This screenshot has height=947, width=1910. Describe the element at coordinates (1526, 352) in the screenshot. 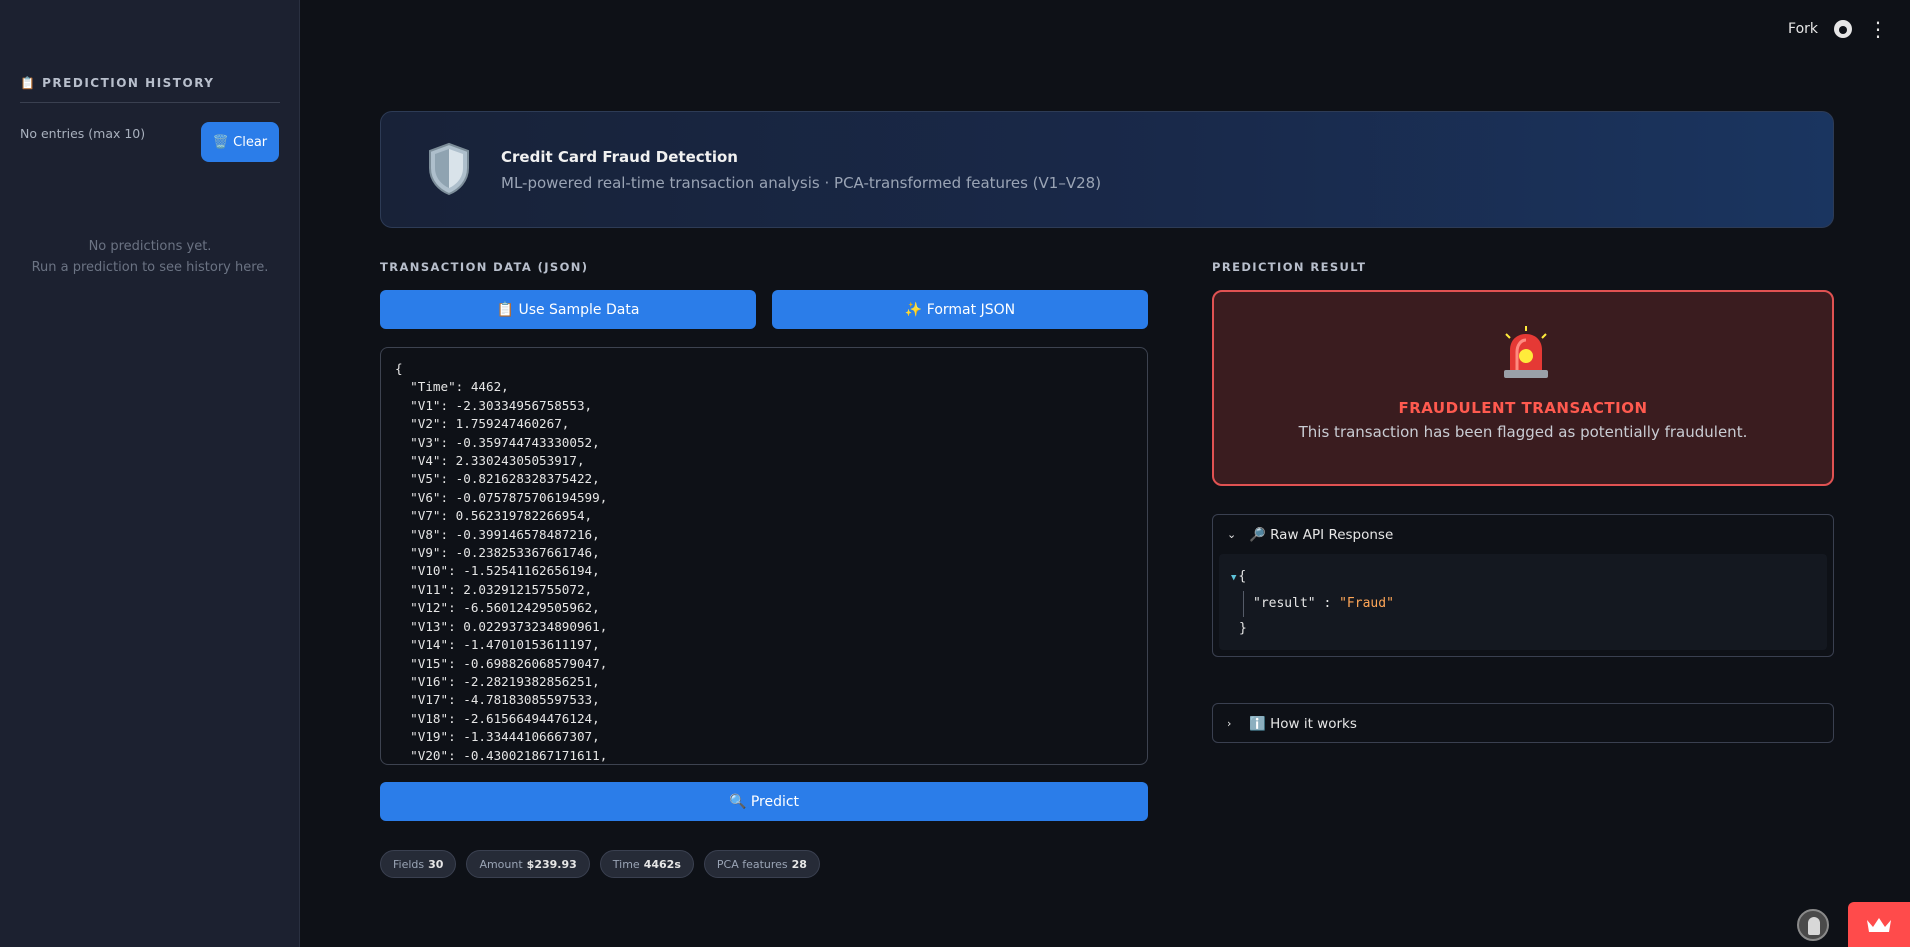

I see `siren-icon` at that location.